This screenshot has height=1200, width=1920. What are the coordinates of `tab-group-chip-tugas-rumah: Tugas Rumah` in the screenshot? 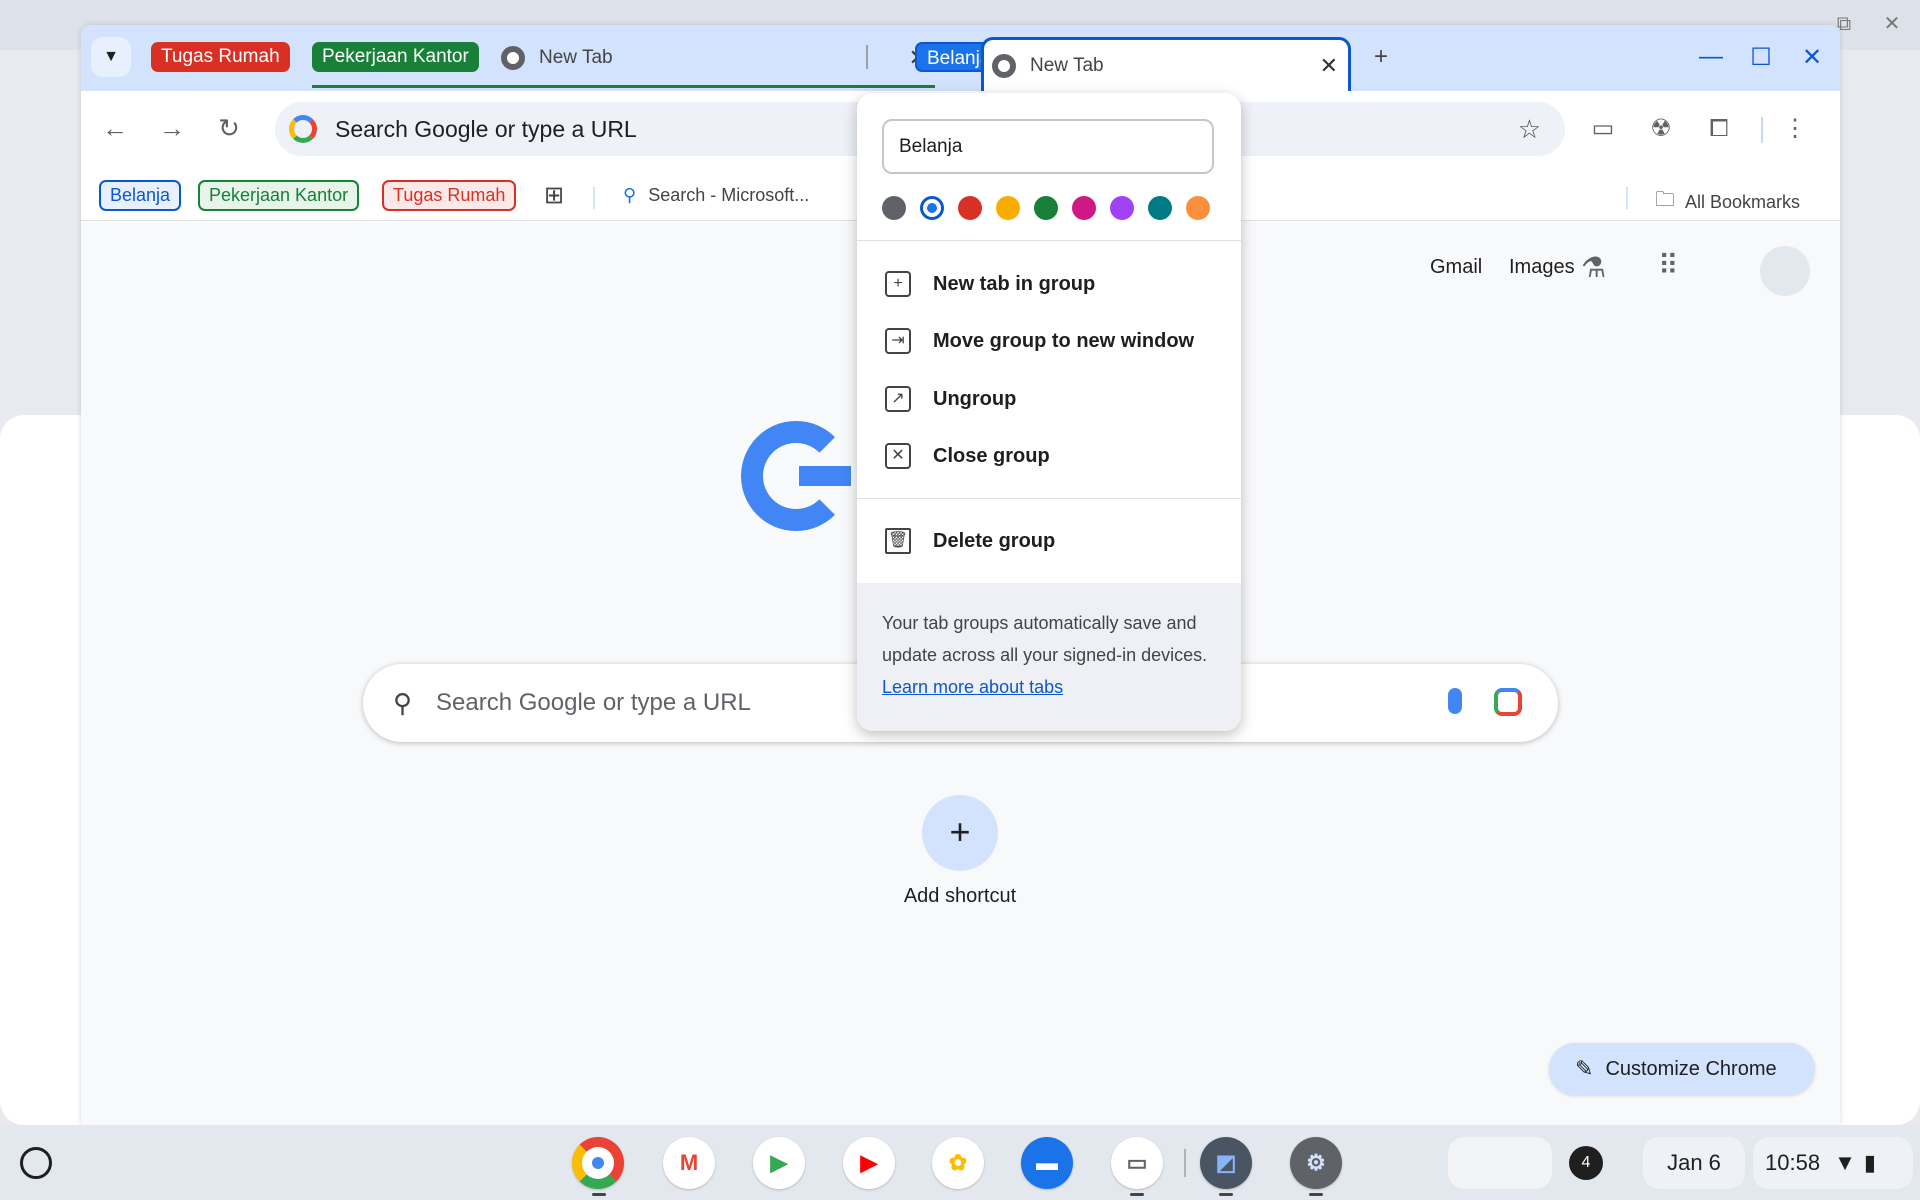 It's located at (220, 57).